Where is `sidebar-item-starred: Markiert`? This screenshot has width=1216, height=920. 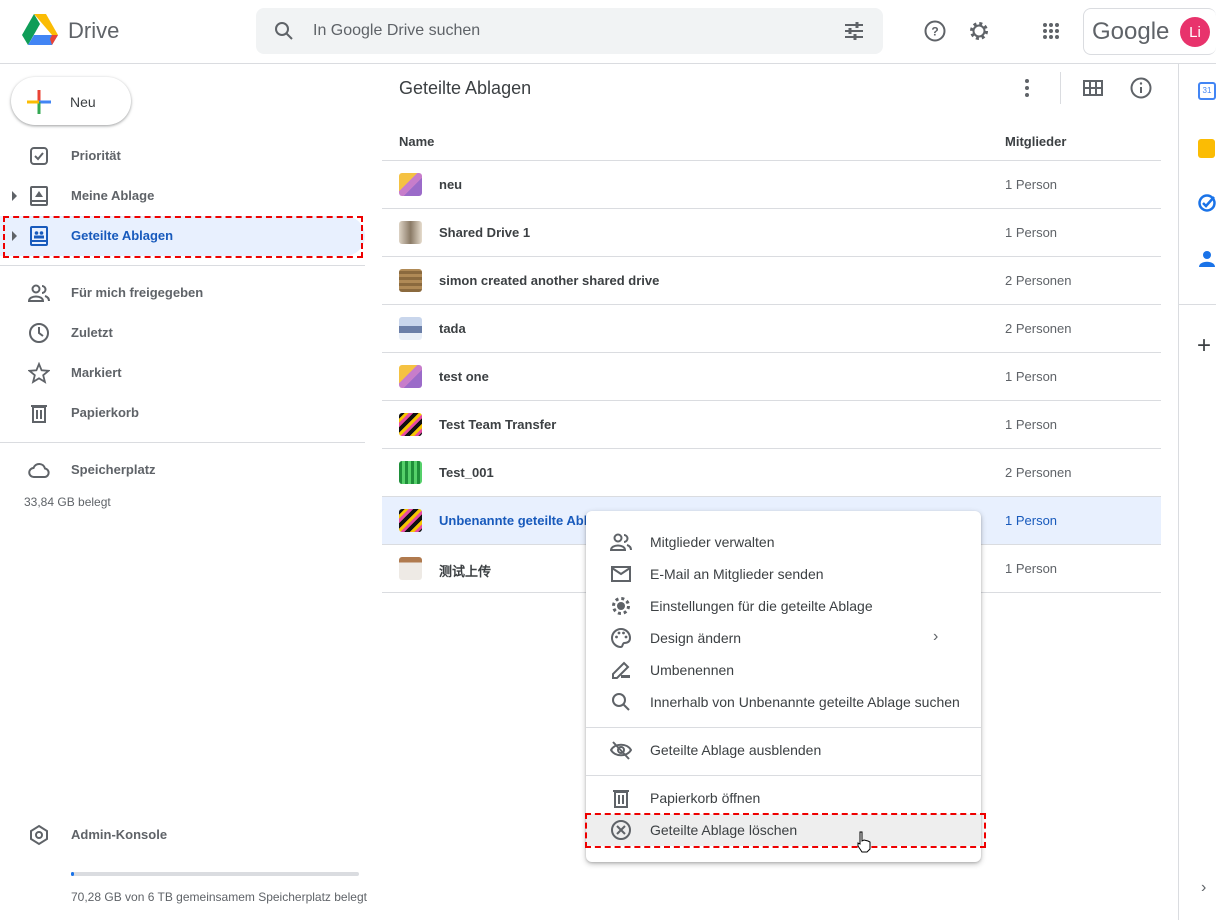 sidebar-item-starred: Markiert is located at coordinates (182, 373).